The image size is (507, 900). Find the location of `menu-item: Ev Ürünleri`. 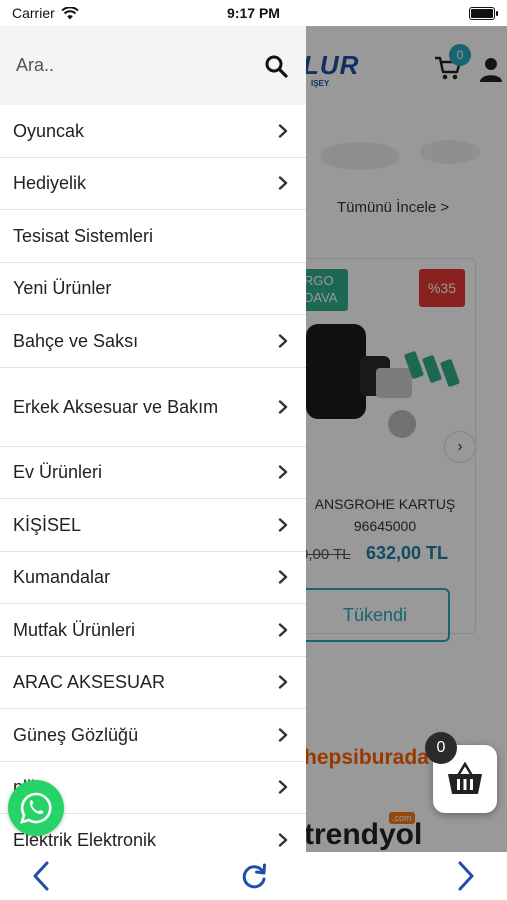

menu-item: Ev Ürünleri is located at coordinates (153, 473).